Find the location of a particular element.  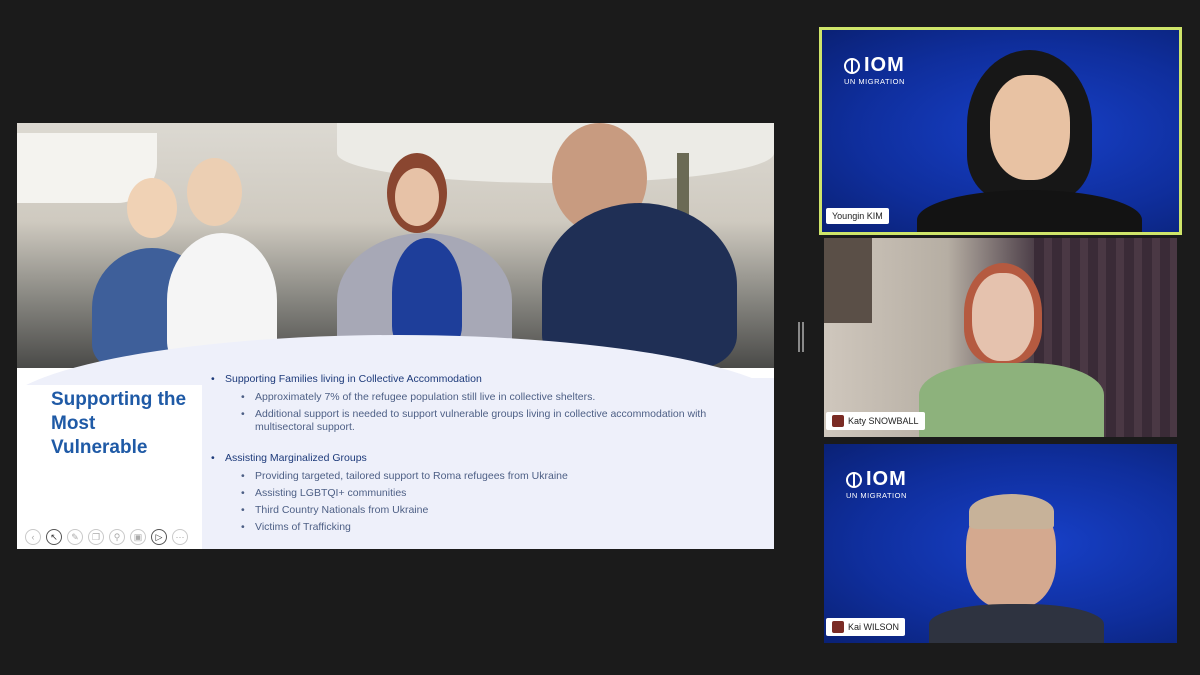

lamp-shade is located at coordinates (848, 280).